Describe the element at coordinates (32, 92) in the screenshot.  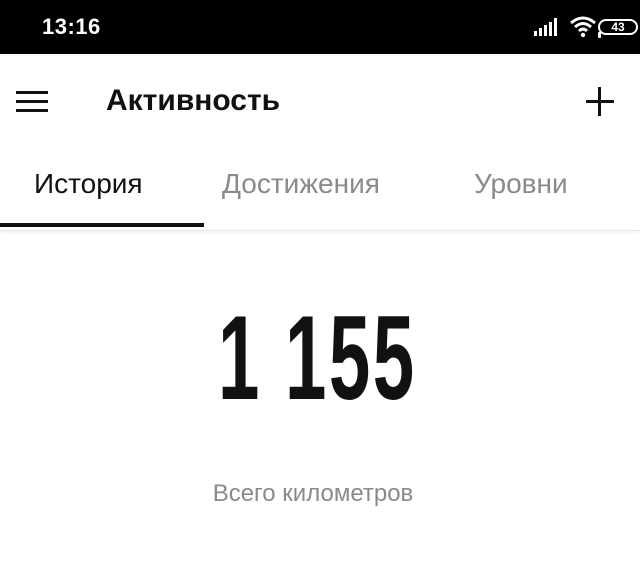
I see `hamburger-menu-icon` at that location.